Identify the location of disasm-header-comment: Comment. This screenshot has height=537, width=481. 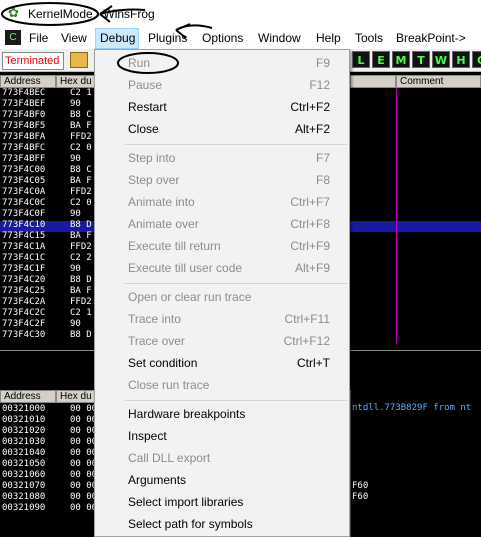
(438, 81).